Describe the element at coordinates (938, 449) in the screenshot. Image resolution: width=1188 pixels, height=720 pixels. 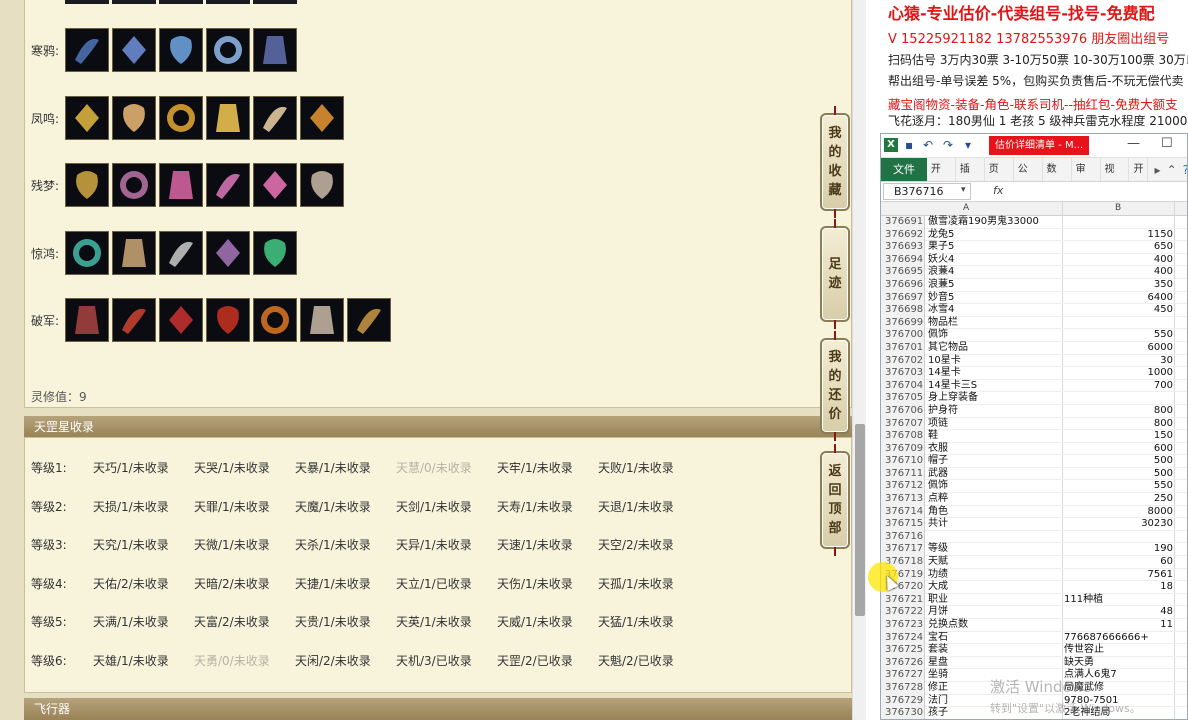
I see `cell-a: 衣服` at that location.